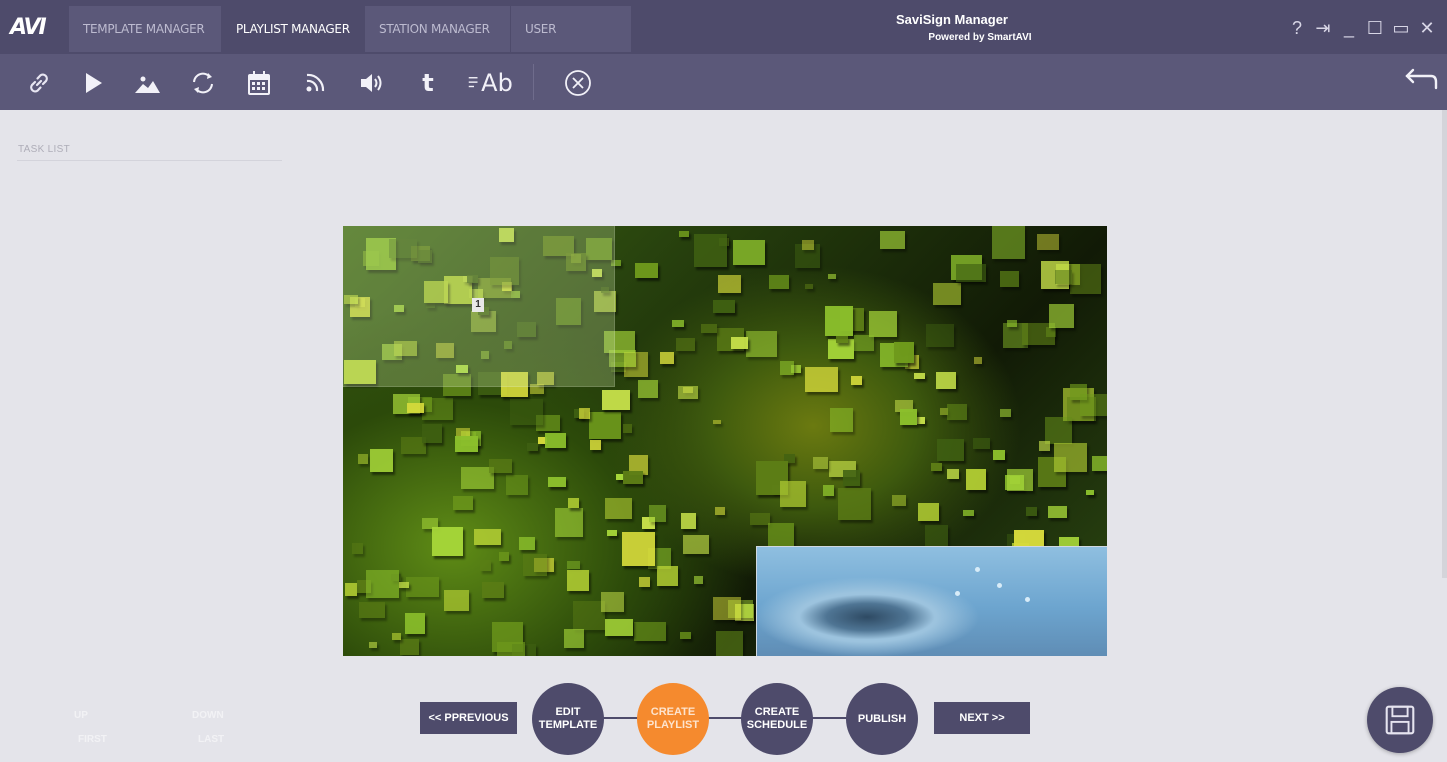  Describe the element at coordinates (1323, 28) in the screenshot. I see `logout-icon: ⇥` at that location.